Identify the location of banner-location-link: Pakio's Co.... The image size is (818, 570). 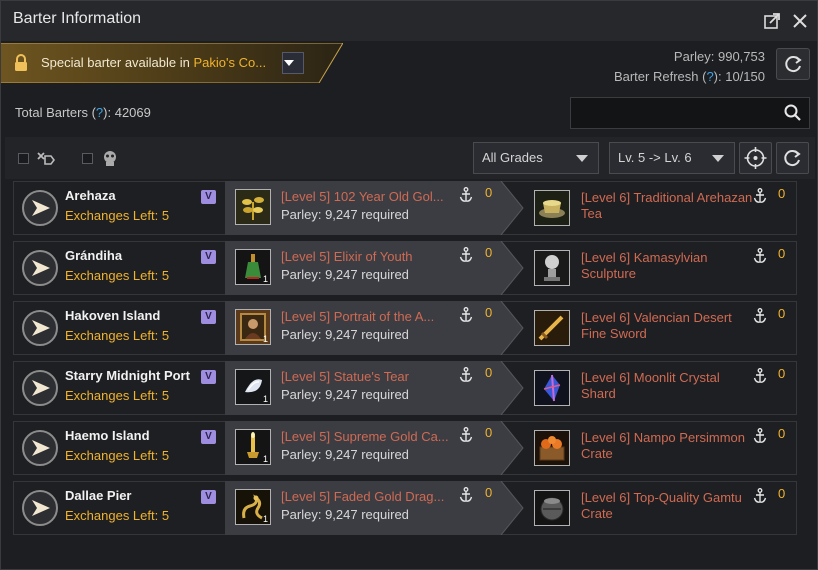
(229, 62).